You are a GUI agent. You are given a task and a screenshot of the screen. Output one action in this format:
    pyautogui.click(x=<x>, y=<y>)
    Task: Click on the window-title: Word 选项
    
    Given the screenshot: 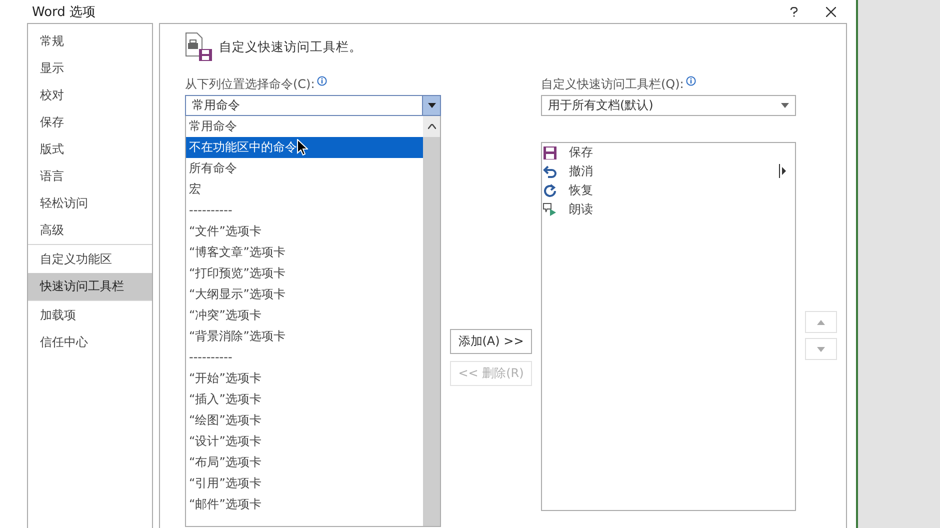 What is the action you would take?
    pyautogui.click(x=64, y=12)
    